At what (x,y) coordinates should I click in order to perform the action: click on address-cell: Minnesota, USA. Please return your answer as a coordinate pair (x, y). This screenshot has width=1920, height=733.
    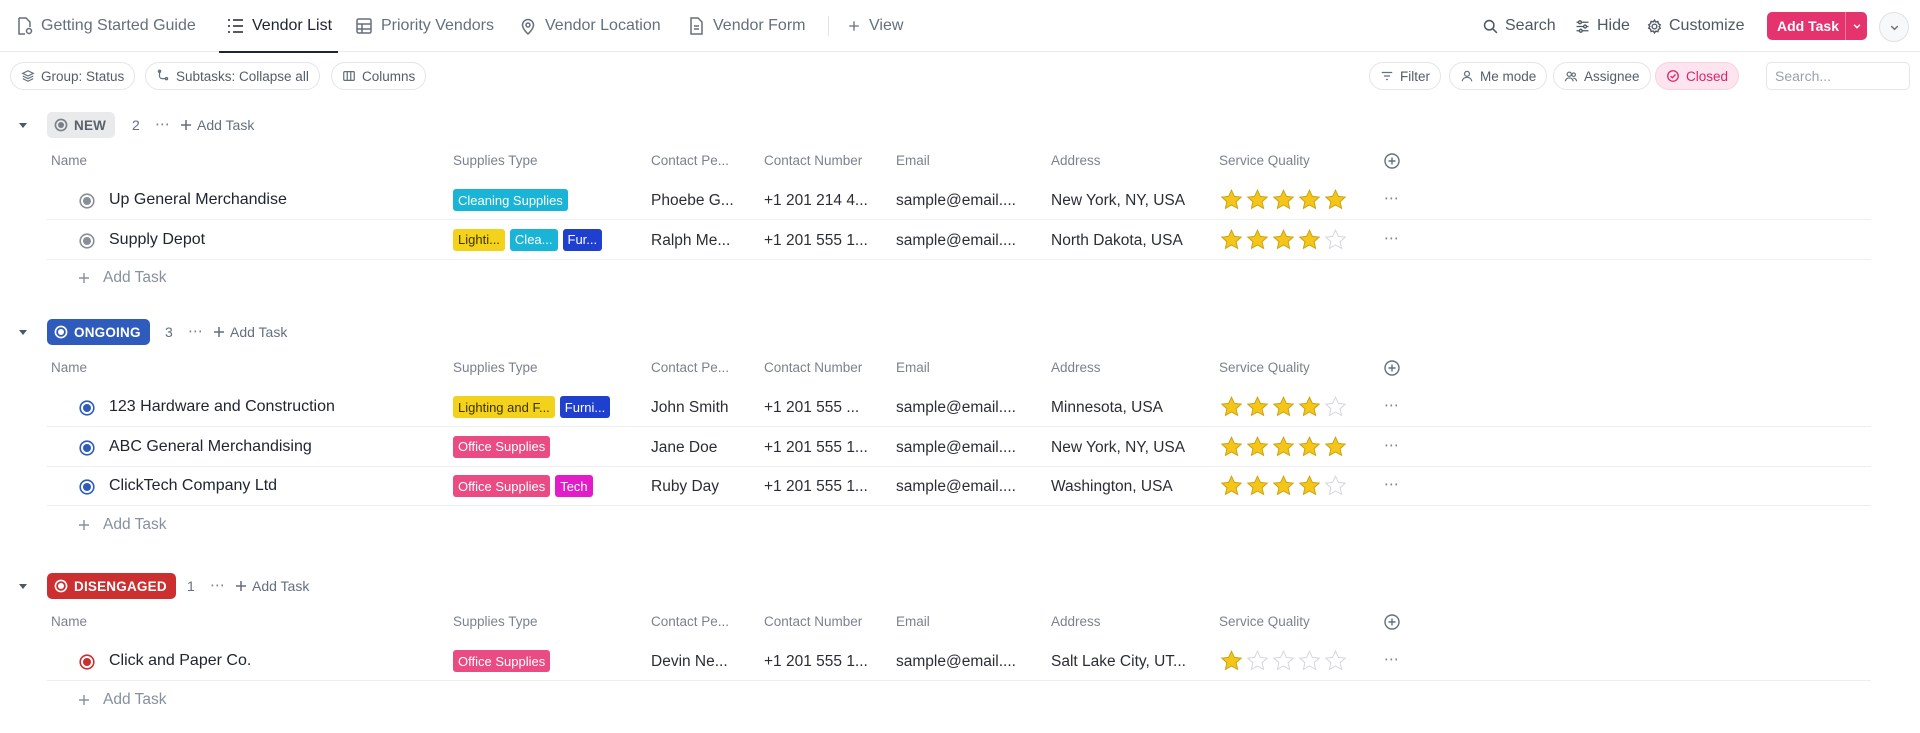
    Looking at the image, I should click on (1121, 408).